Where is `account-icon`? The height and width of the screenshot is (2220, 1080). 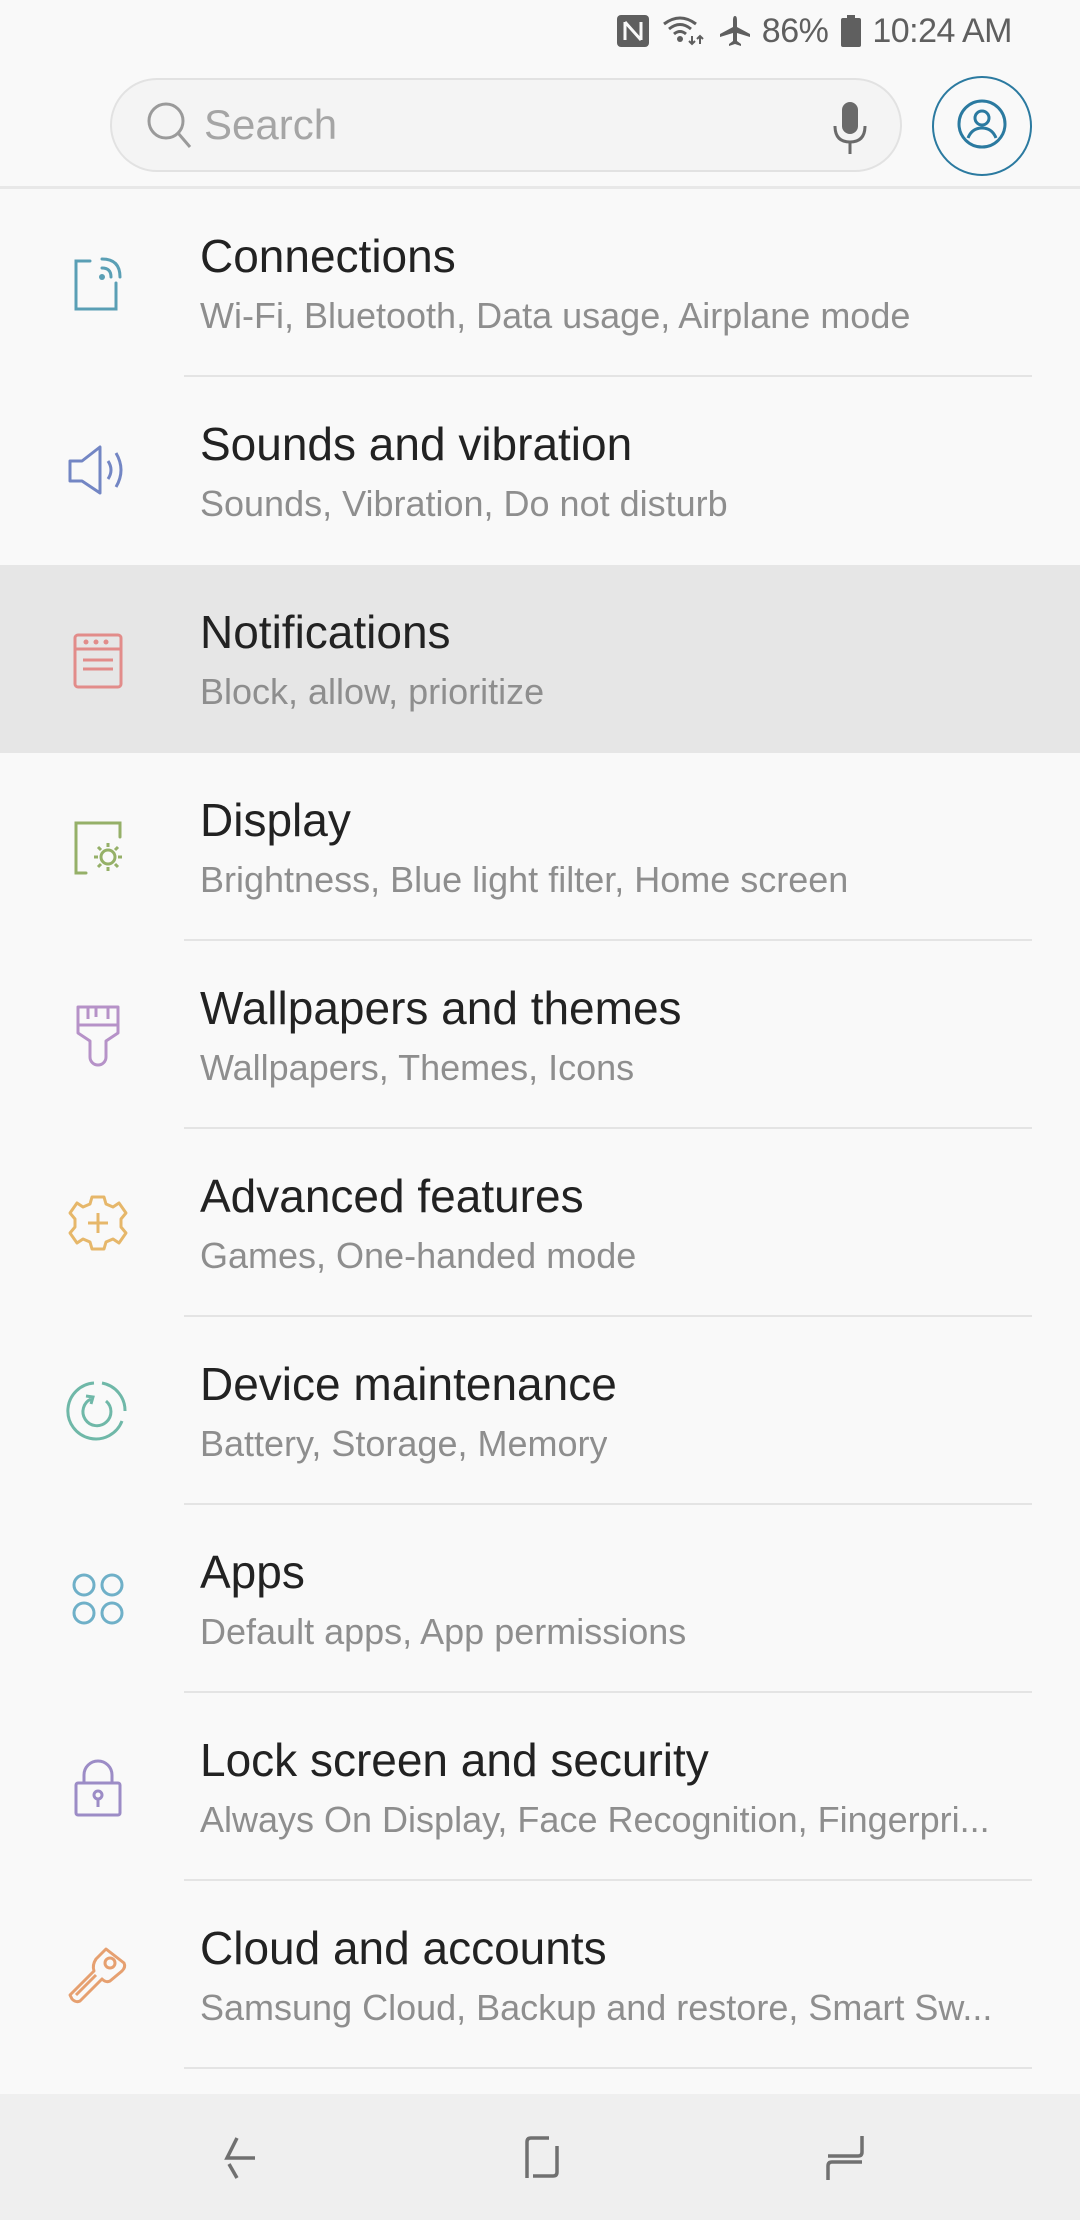 account-icon is located at coordinates (982, 126).